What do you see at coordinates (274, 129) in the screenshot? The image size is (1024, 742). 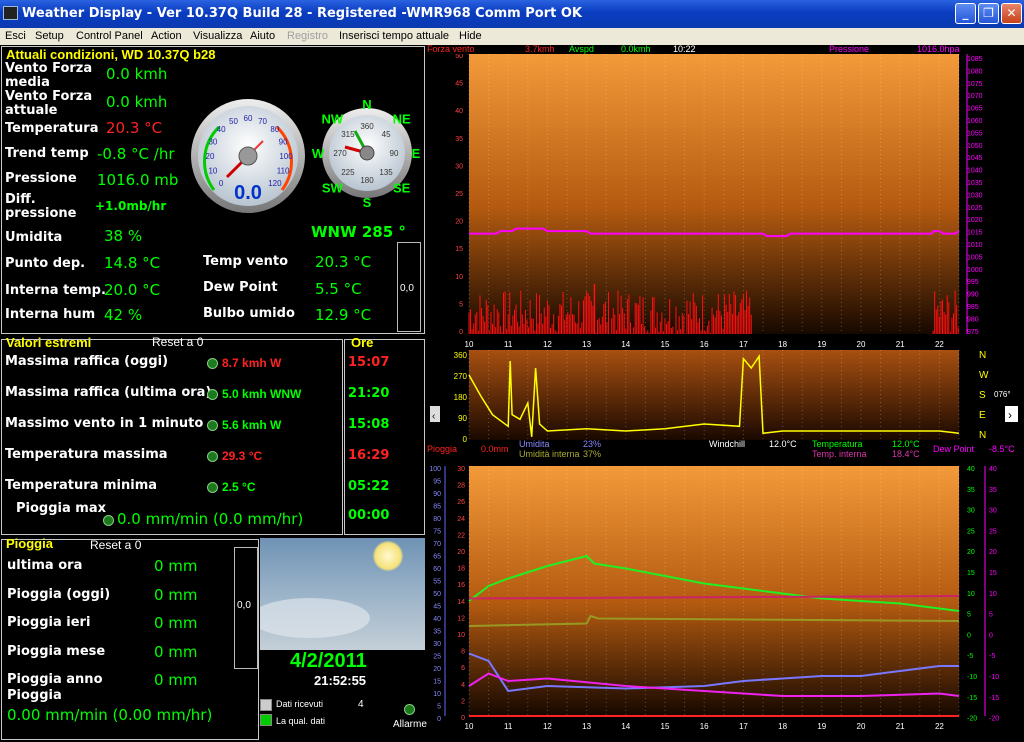 I see `speed-tick-label: 80` at bounding box center [274, 129].